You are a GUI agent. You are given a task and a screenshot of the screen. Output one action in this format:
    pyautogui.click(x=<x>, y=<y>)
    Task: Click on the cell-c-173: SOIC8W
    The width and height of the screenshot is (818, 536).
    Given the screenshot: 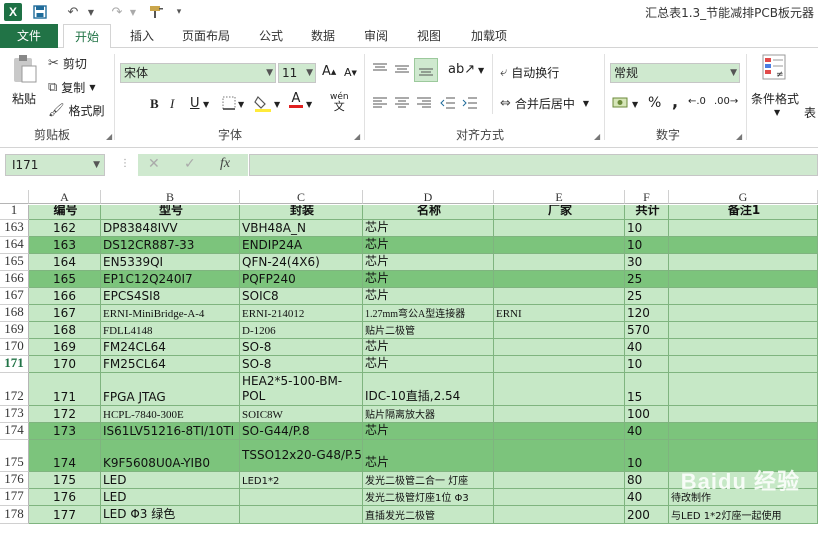 What is the action you would take?
    pyautogui.click(x=301, y=414)
    